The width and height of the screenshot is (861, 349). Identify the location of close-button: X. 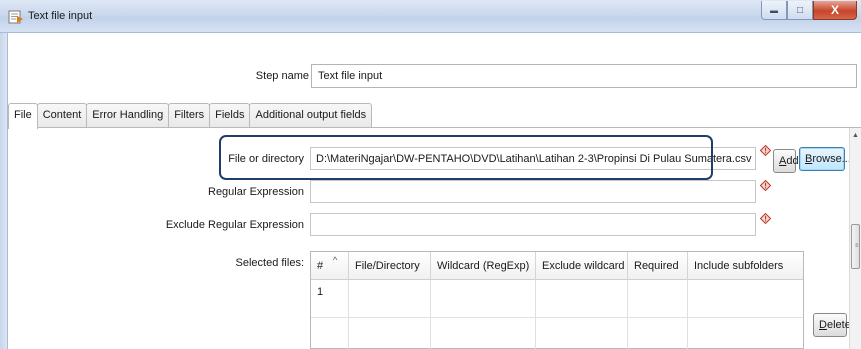
(835, 10).